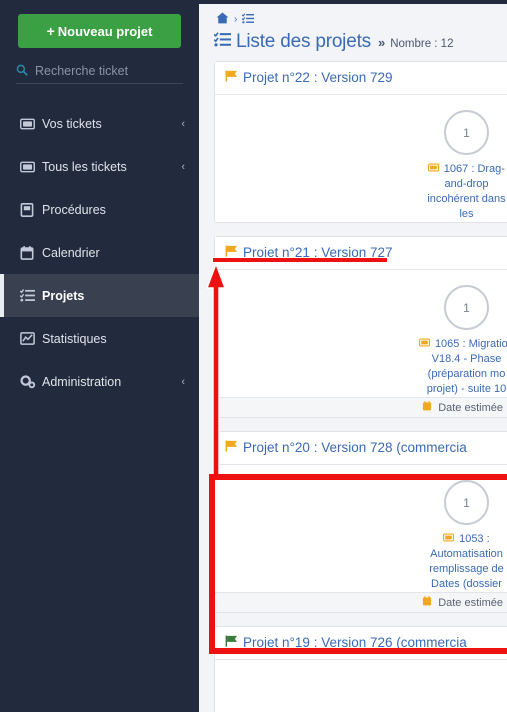  Describe the element at coordinates (84, 166) in the screenshot. I see `sidebar-item-label: Tous les tickets` at that location.